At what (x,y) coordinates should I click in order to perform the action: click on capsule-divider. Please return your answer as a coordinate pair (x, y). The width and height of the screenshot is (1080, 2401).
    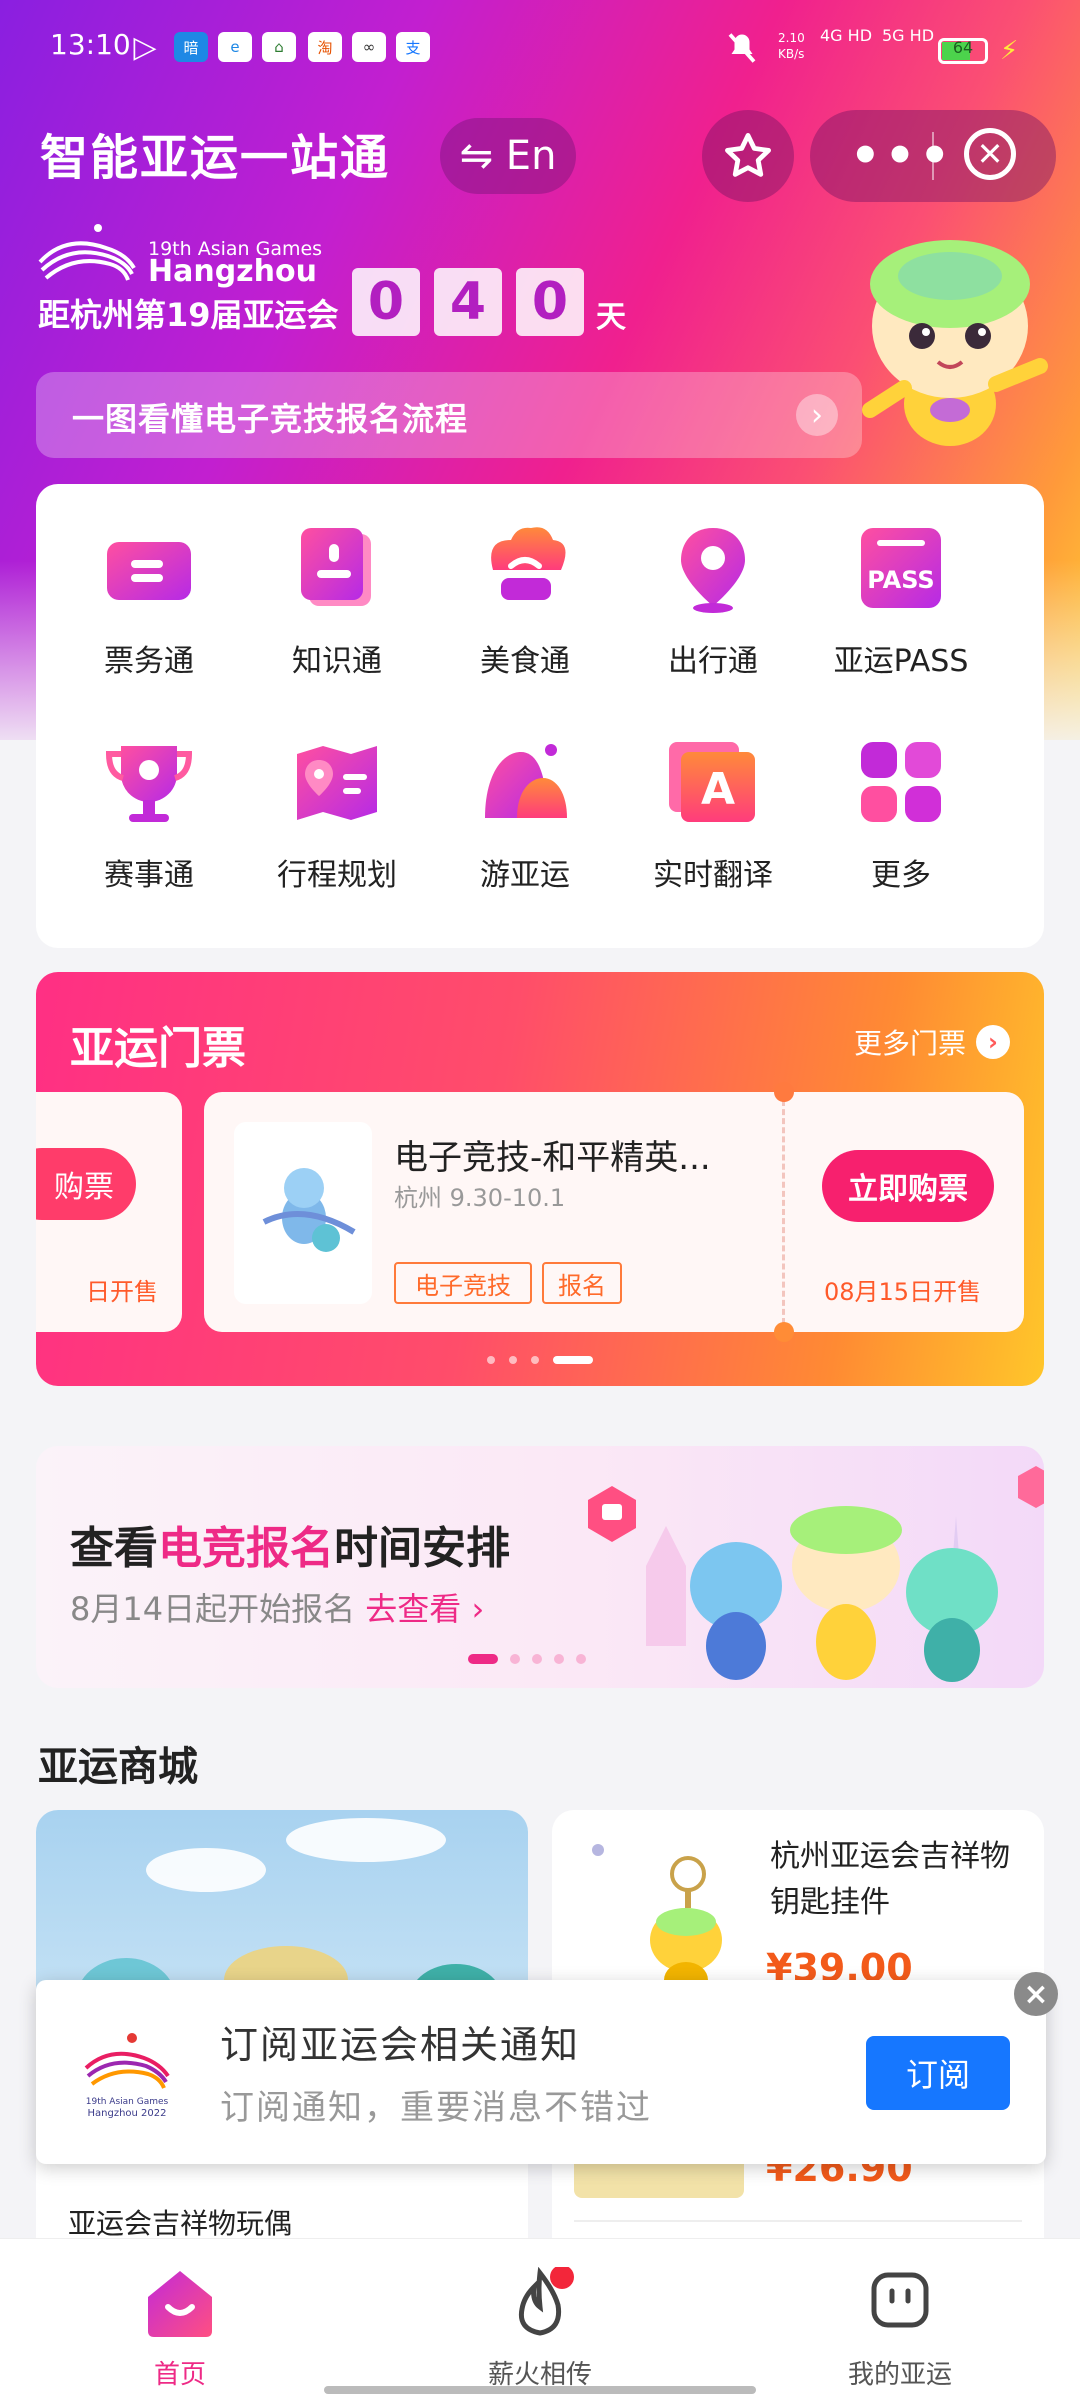
    Looking at the image, I should click on (933, 156).